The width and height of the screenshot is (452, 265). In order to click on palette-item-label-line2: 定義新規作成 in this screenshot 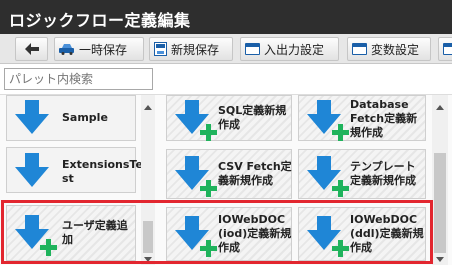, I will do `click(383, 180)`.